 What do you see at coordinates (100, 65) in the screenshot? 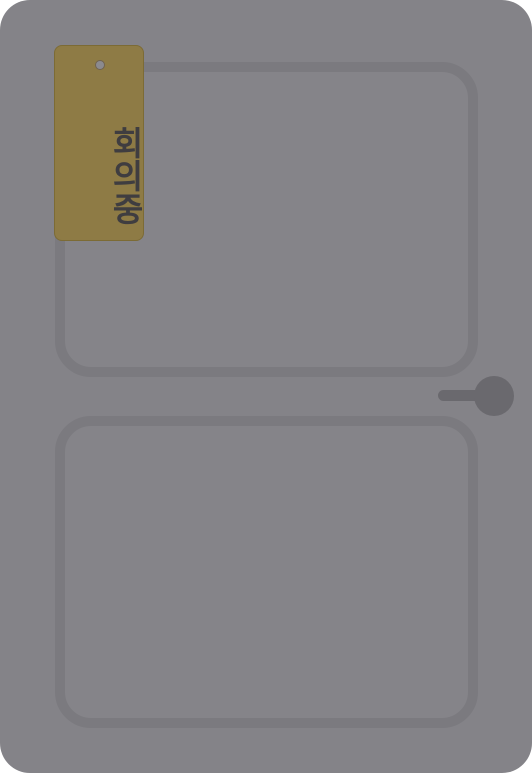
I see `sign-hole` at bounding box center [100, 65].